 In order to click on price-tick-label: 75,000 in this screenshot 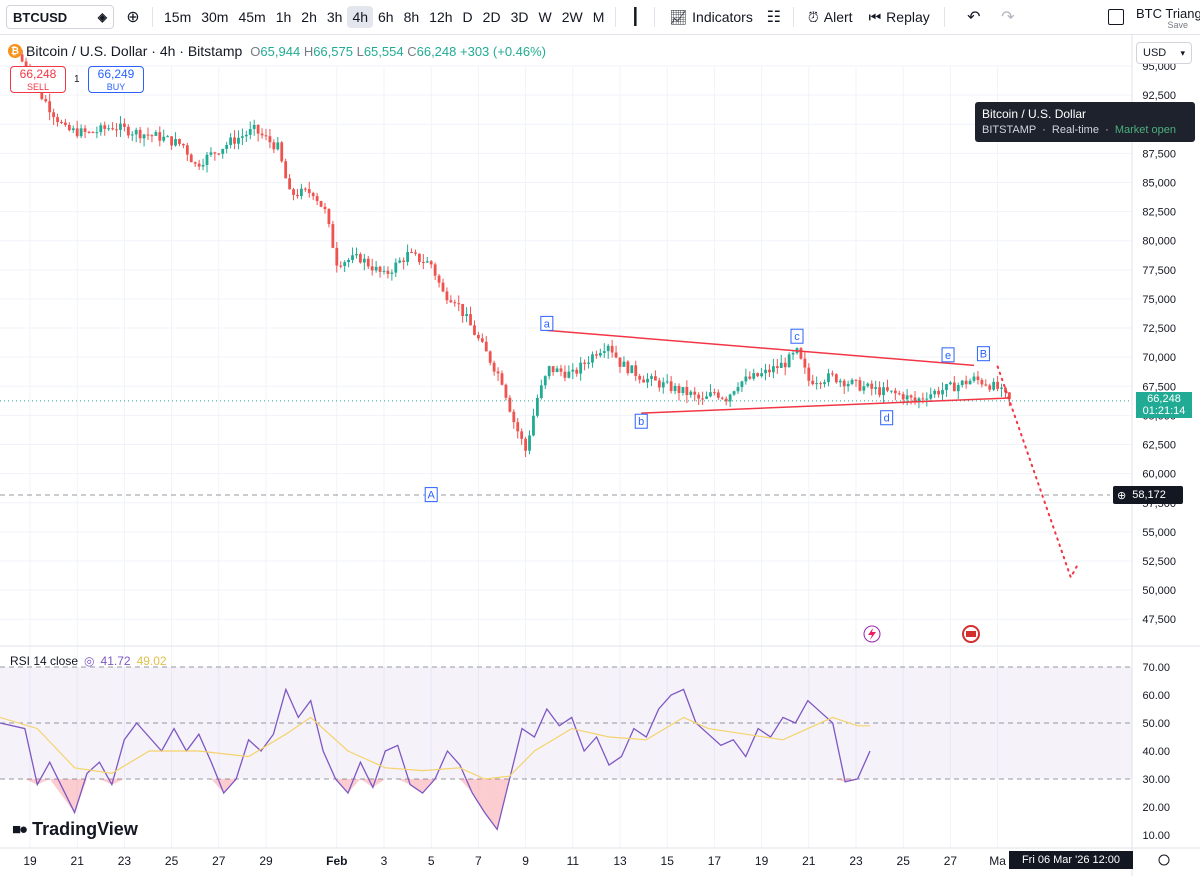, I will do `click(1159, 300)`.